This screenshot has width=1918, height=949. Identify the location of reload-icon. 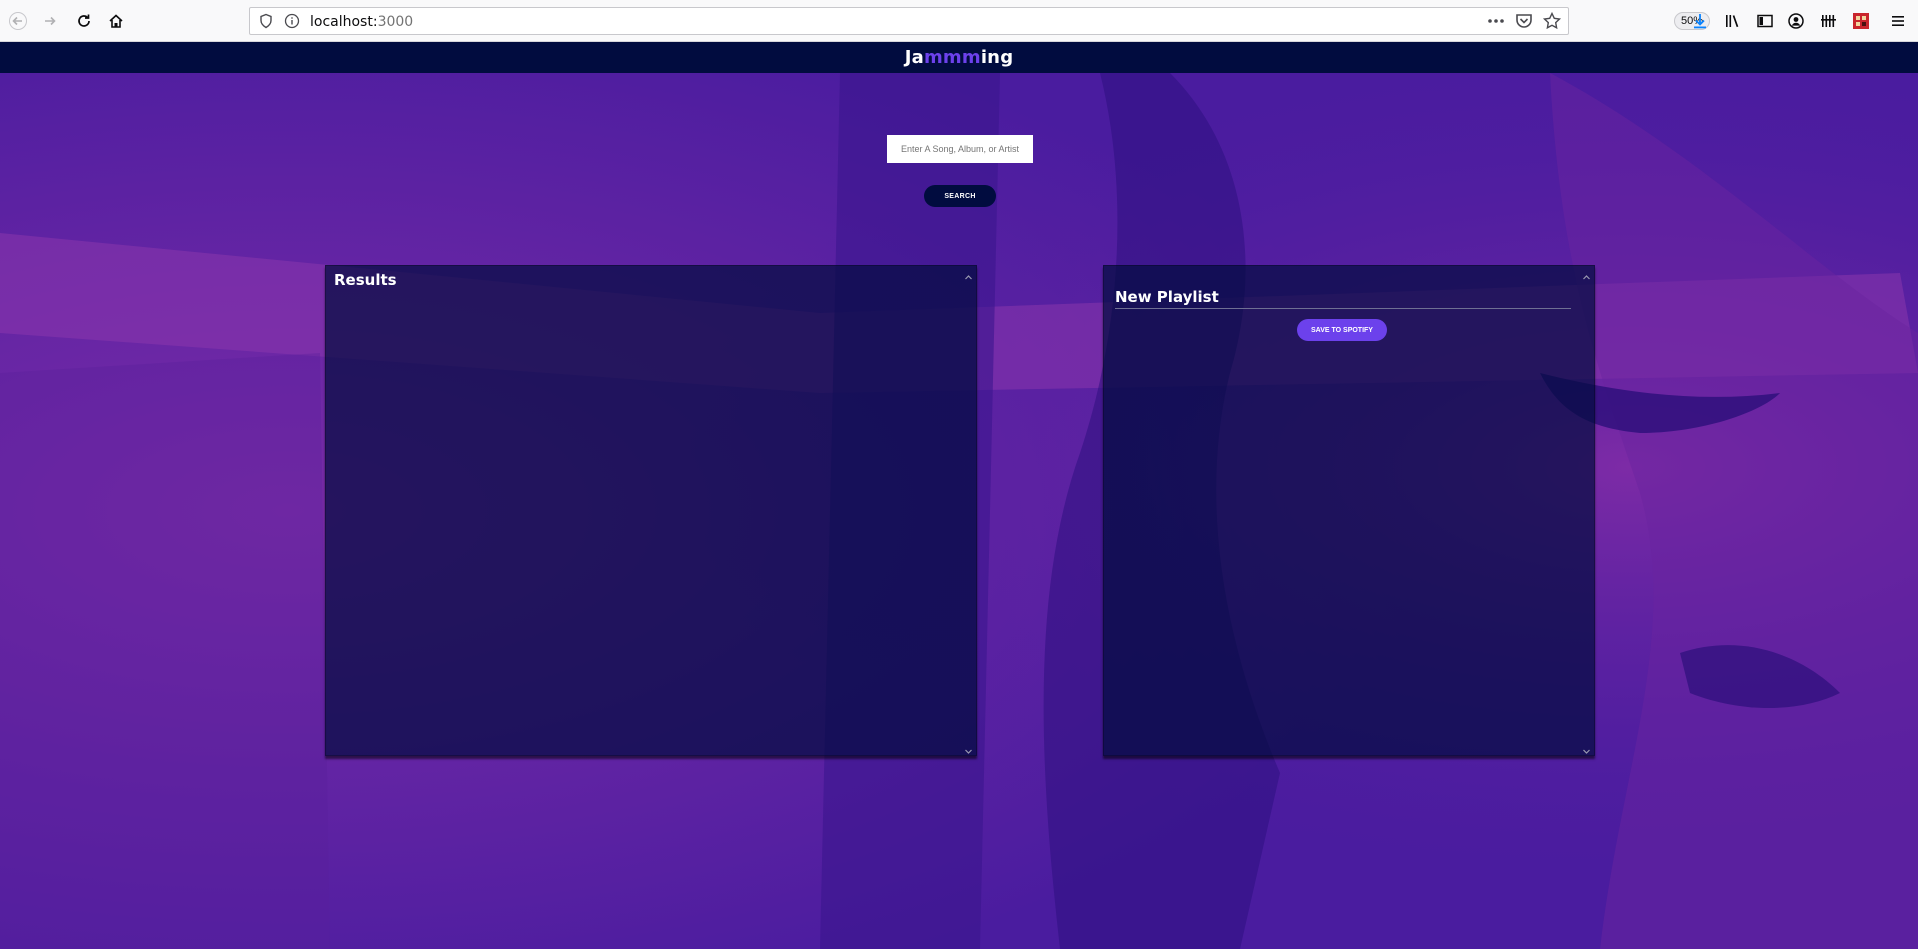
(84, 20).